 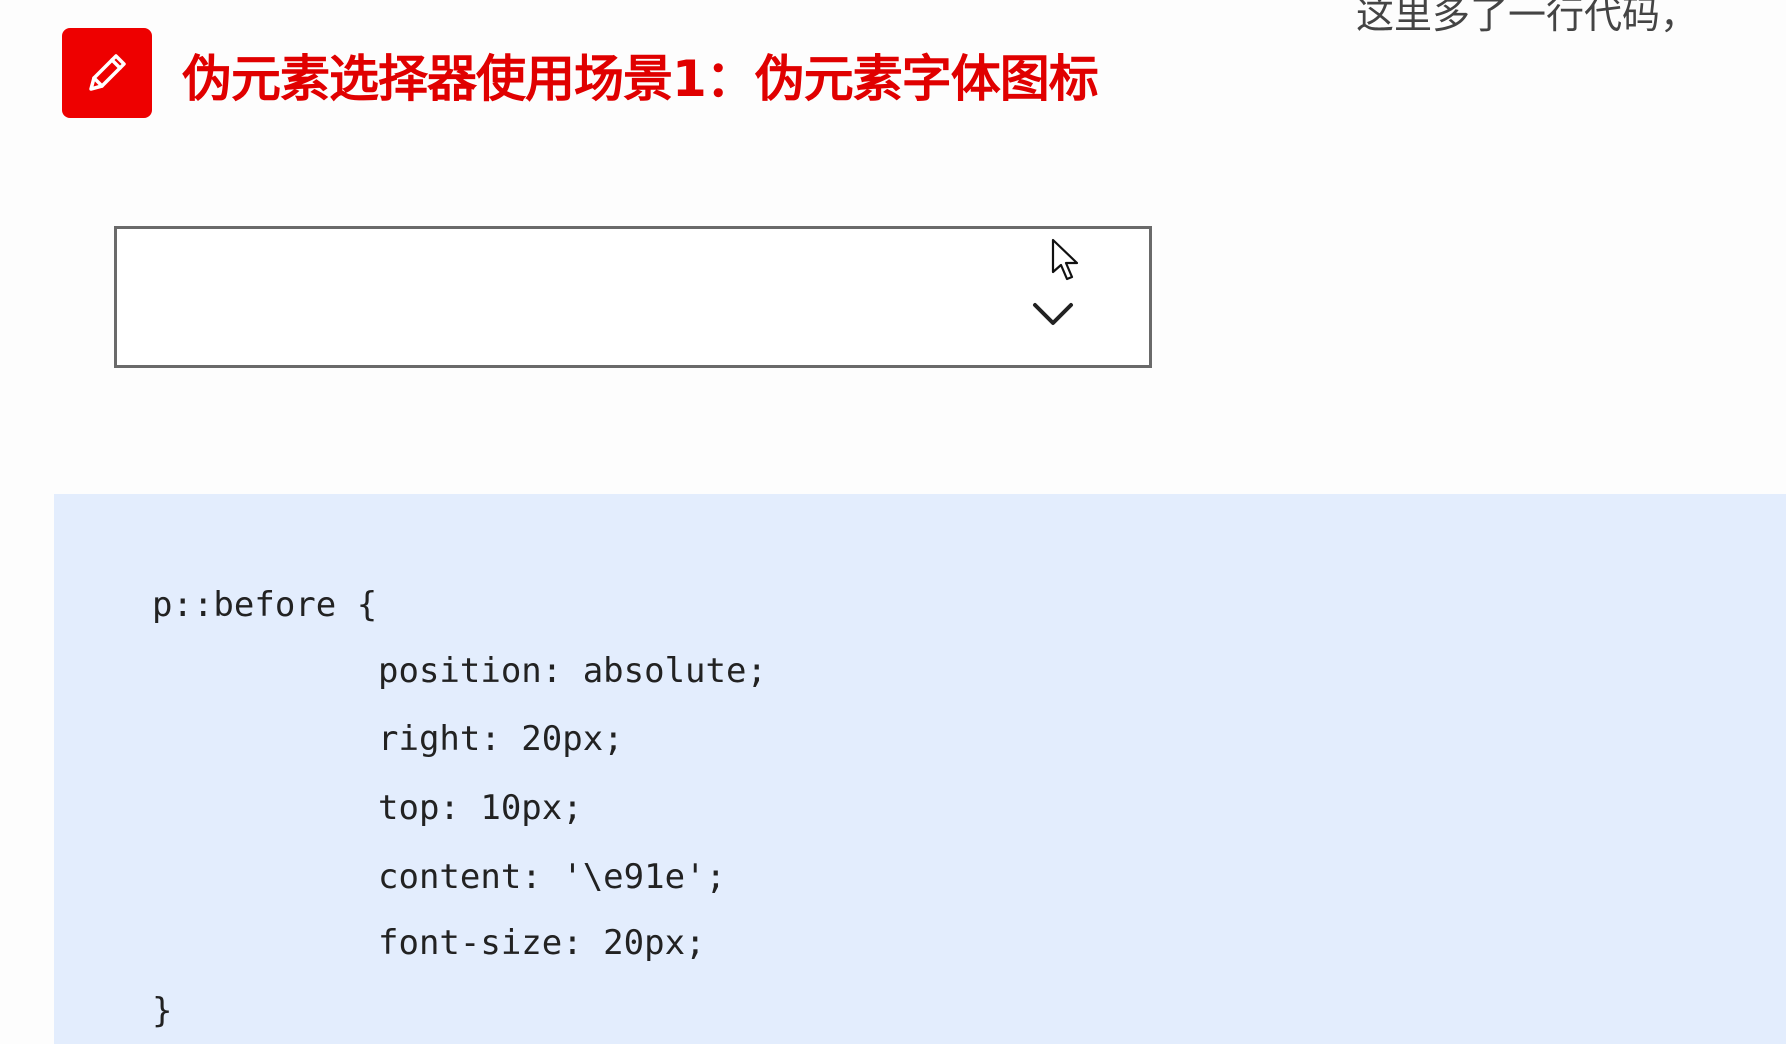 What do you see at coordinates (572, 671) in the screenshot?
I see `code-line: position: absolute;` at bounding box center [572, 671].